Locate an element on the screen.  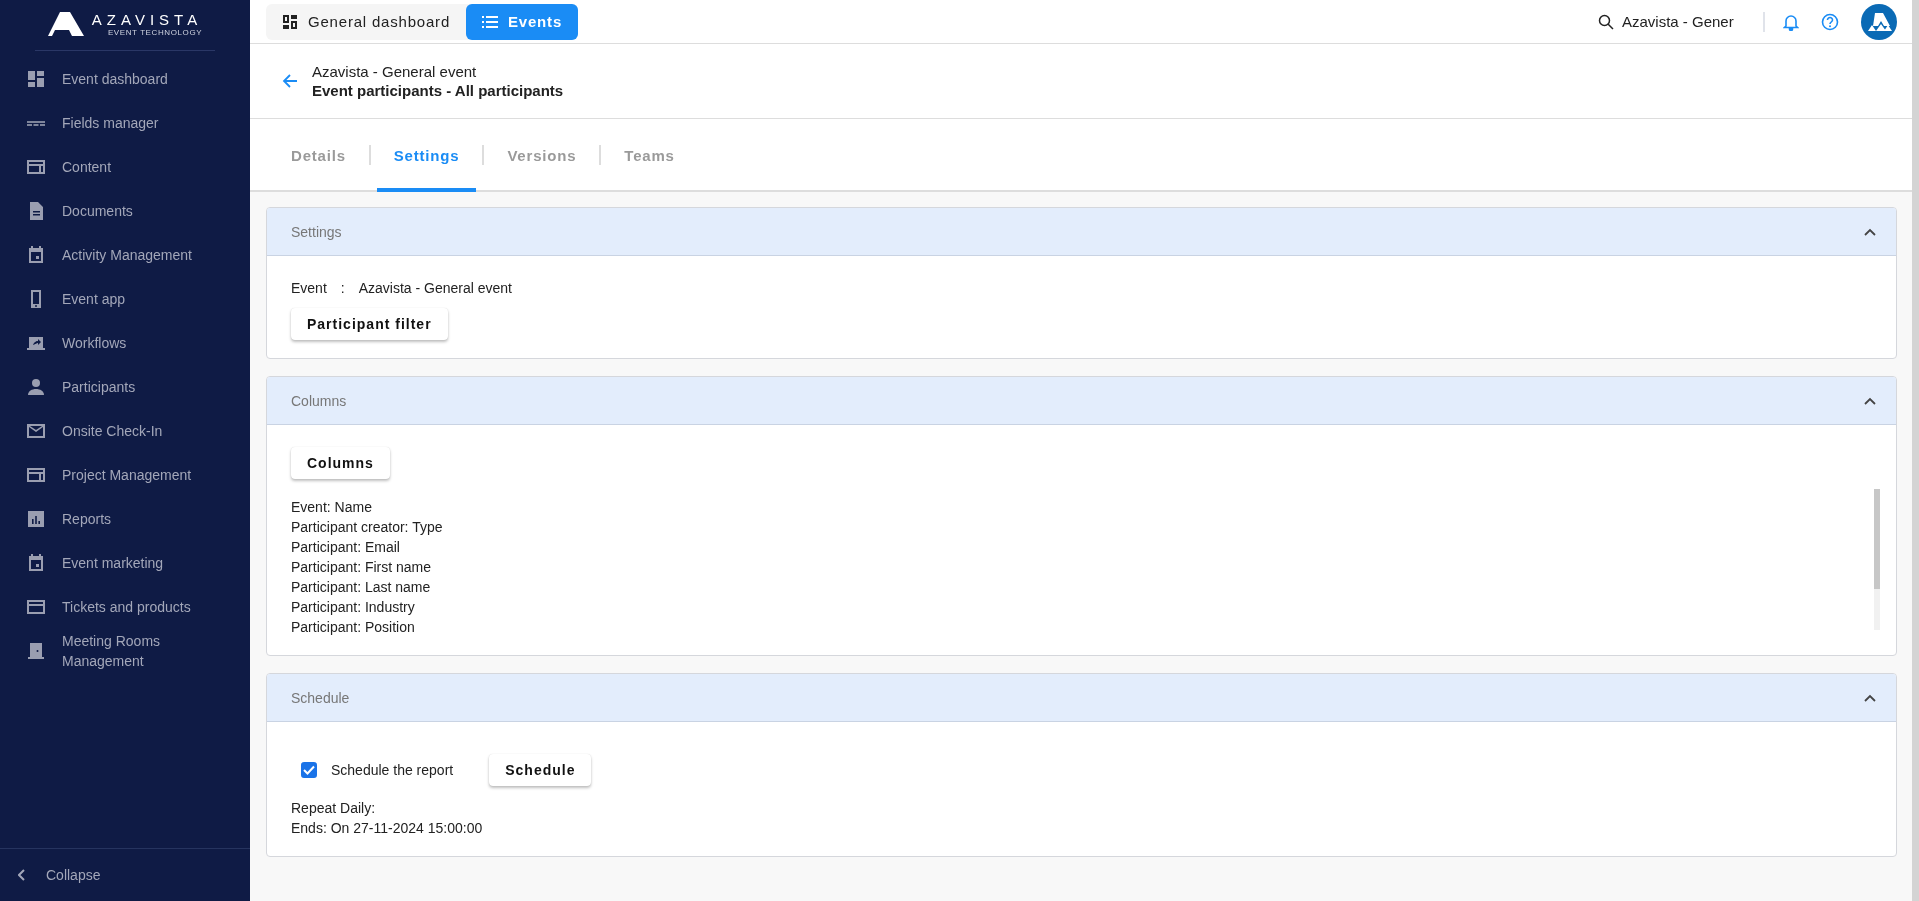
schedule-info: Repeat Daily: is located at coordinates (334, 808).